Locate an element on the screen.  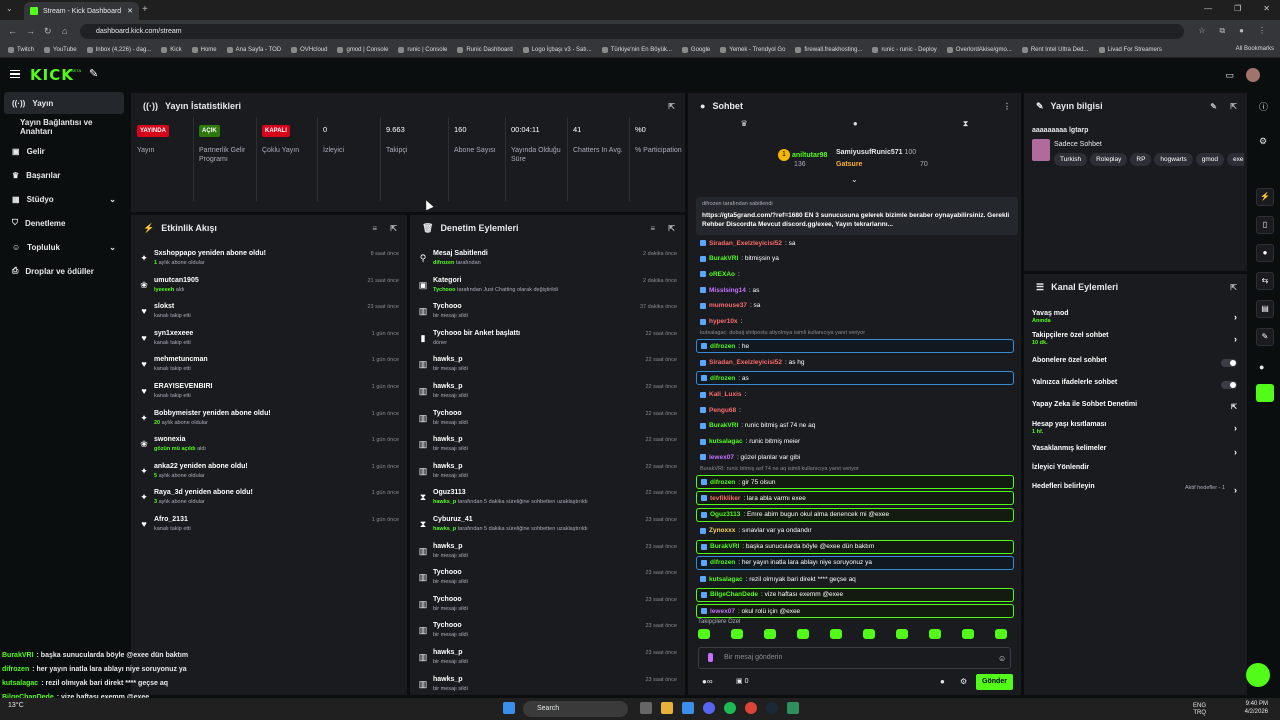
quick-action-chat-icon: ● is located at coordinates (1265, 253).